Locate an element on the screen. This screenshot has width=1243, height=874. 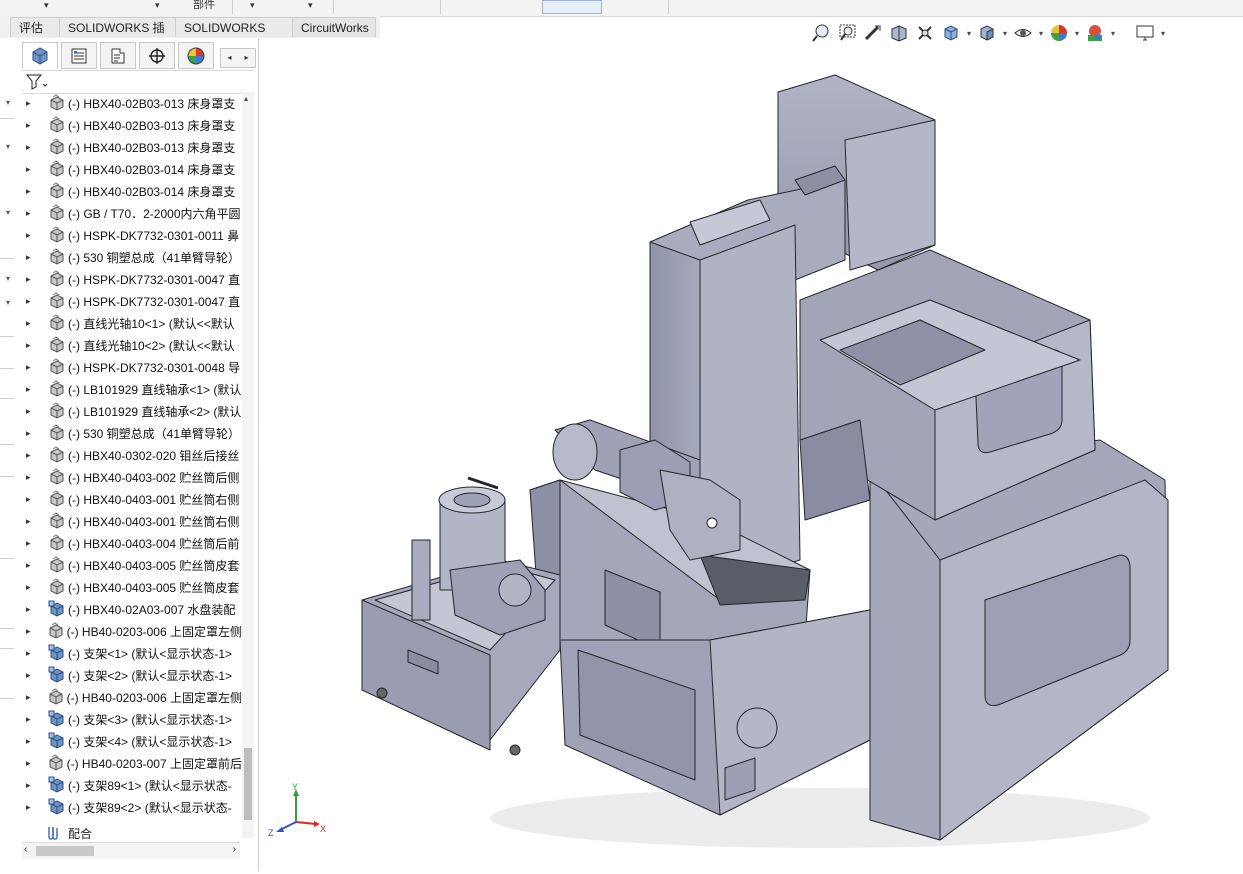
tree-item: ▸ (-) HSPK-DK7732-0301-0011 鼻 is located at coordinates (132, 235).